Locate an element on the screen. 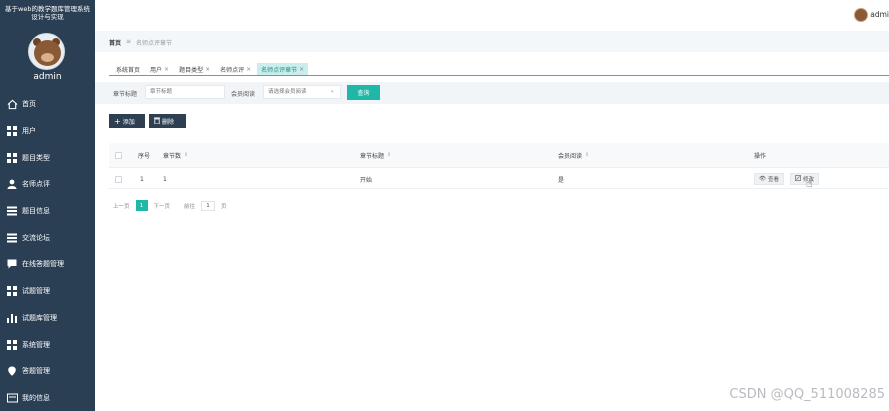 This screenshot has width=889, height=411. prev-page-button: 上一页 is located at coordinates (121, 206).